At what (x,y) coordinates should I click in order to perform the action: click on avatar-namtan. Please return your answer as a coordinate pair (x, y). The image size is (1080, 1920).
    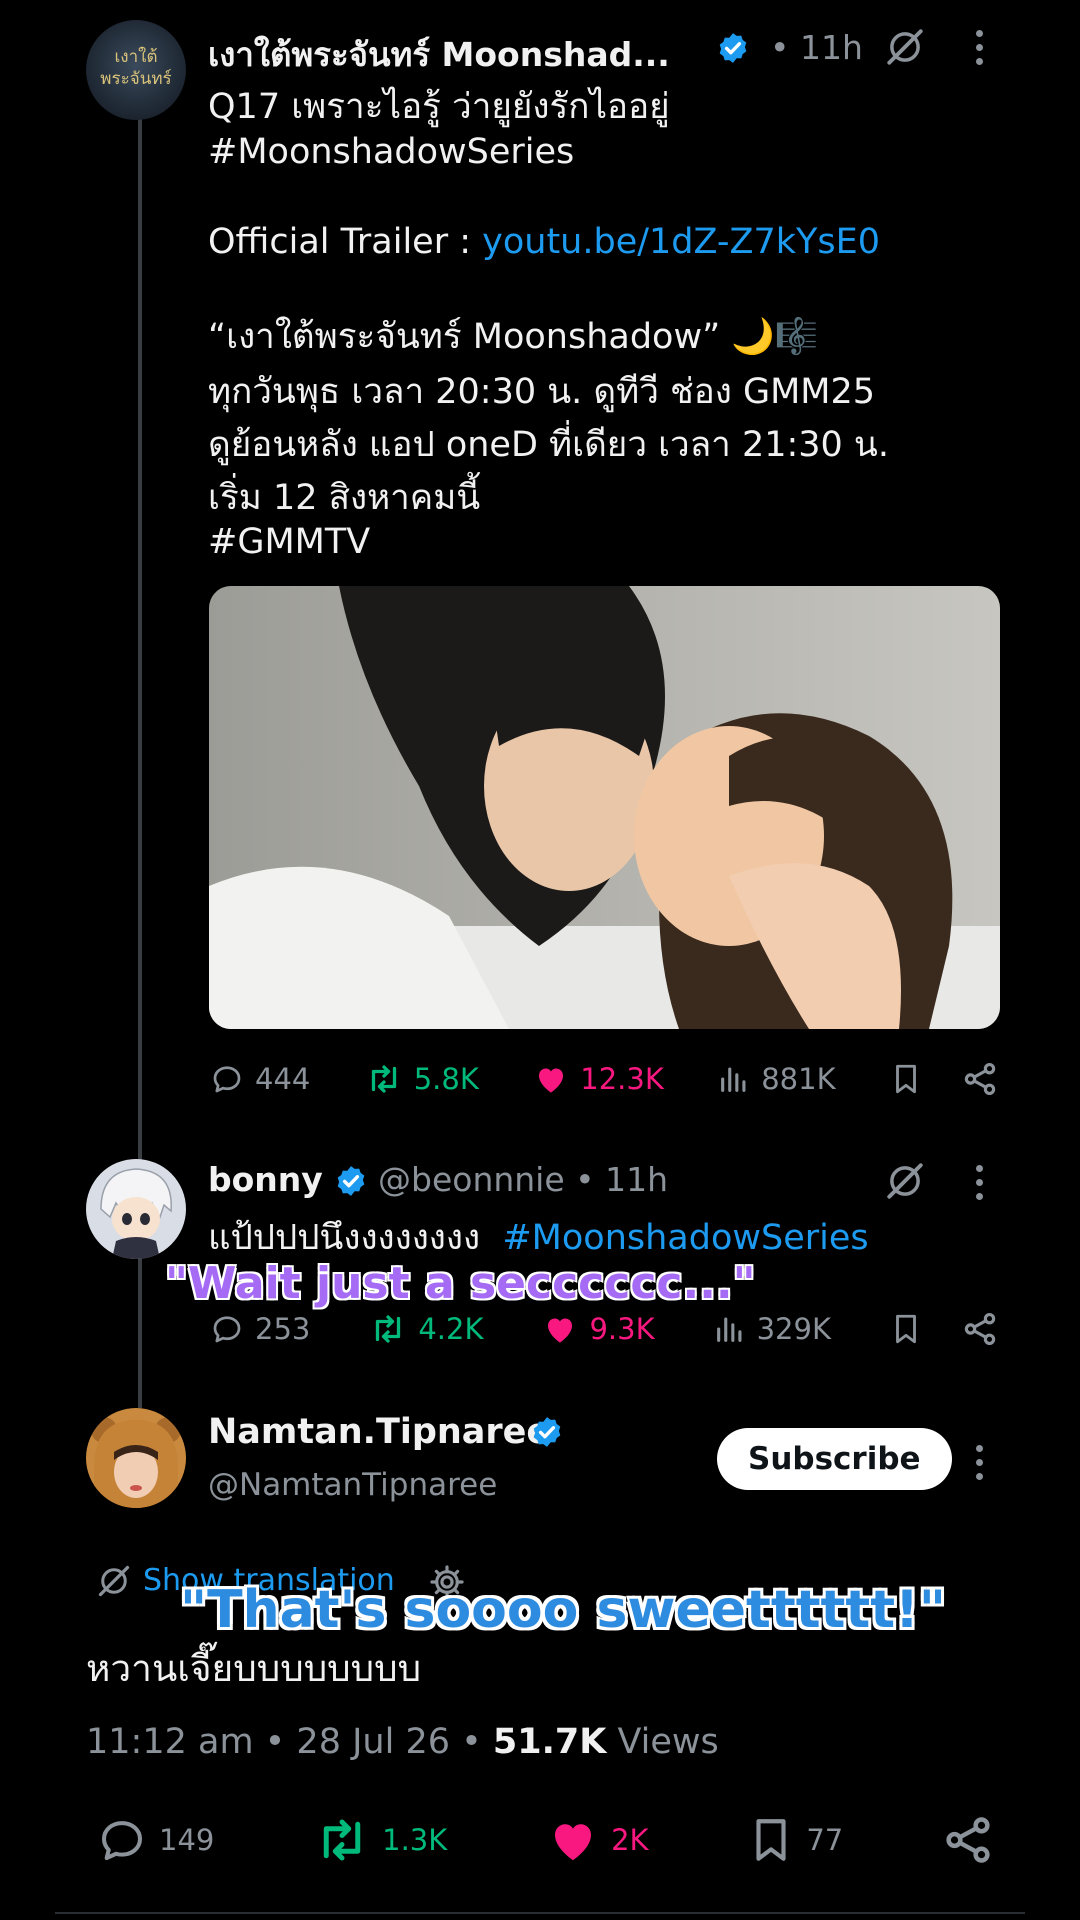
    Looking at the image, I should click on (136, 1458).